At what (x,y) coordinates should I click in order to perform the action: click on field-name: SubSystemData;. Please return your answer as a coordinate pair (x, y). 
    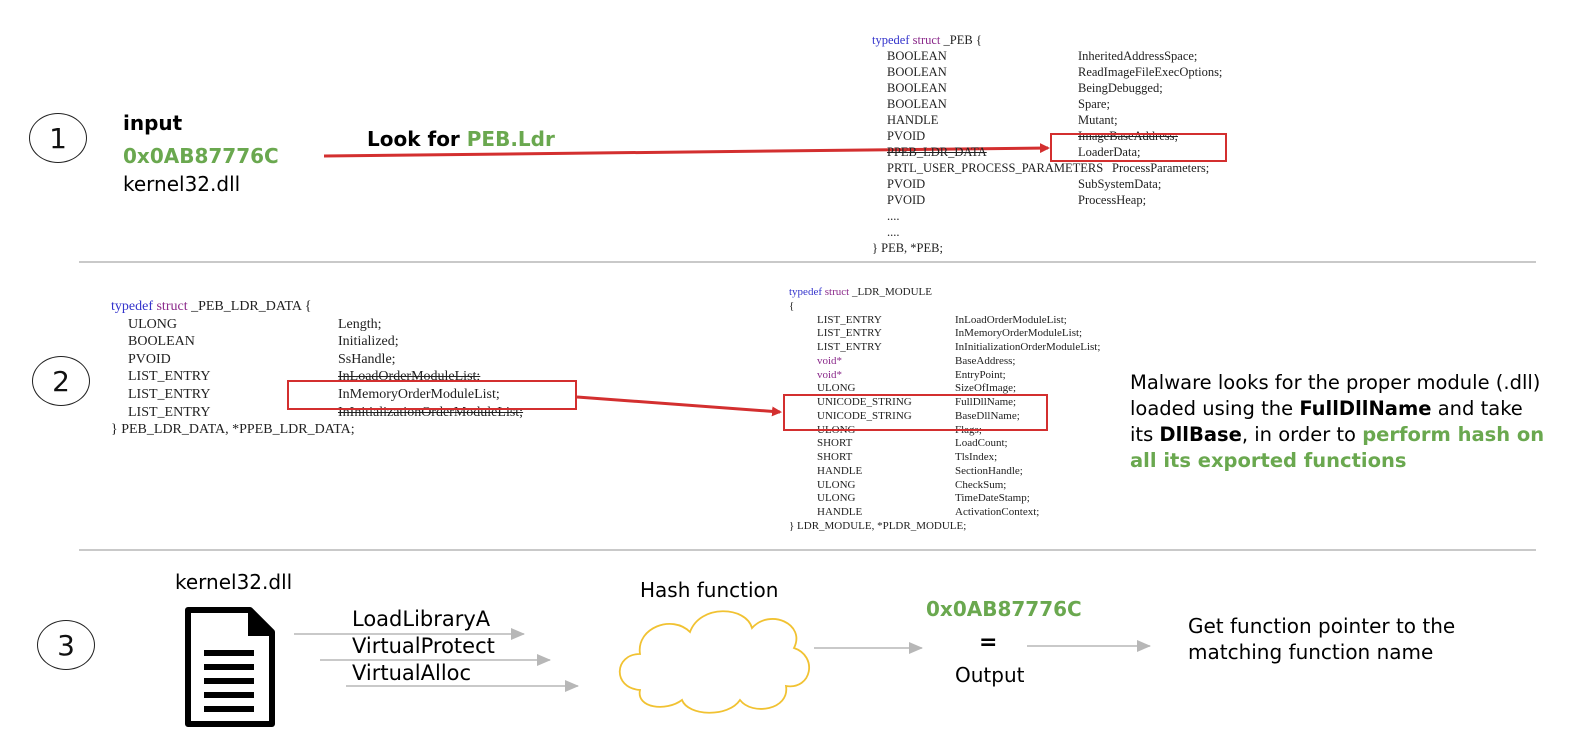
    Looking at the image, I should click on (1120, 184).